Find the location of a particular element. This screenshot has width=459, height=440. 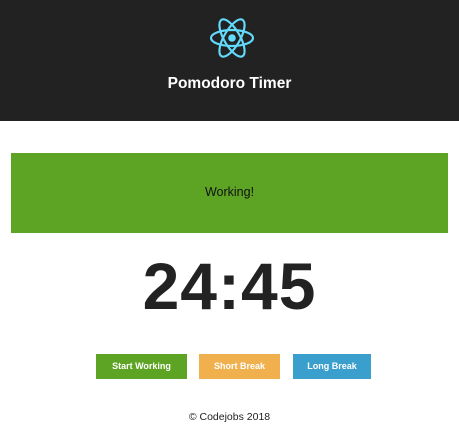

start-working-button: Start Working is located at coordinates (141, 366).